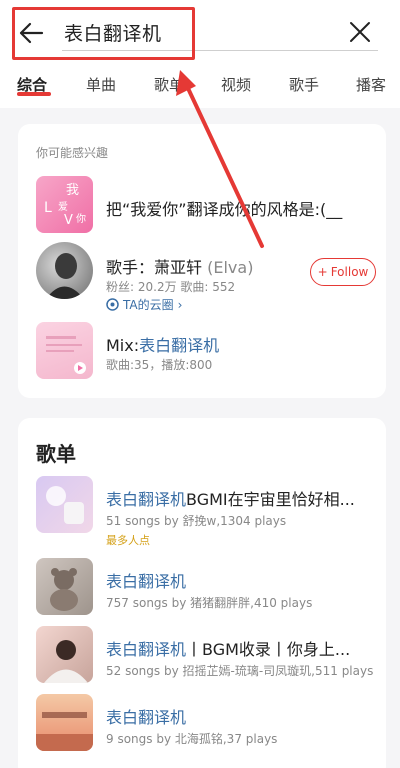  What do you see at coordinates (169, 84) in the screenshot?
I see `tab-playlists: 歌单` at bounding box center [169, 84].